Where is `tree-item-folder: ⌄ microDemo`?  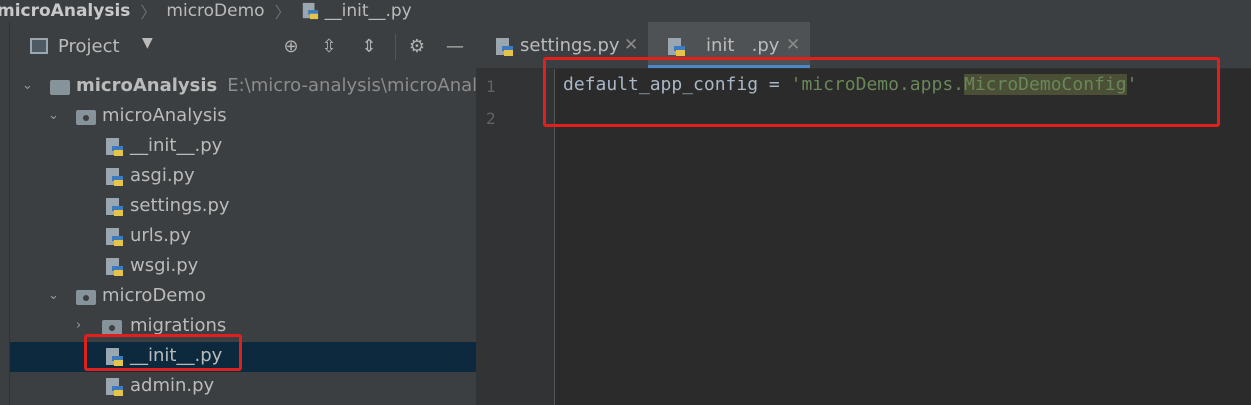 tree-item-folder: ⌄ microDemo is located at coordinates (243, 297).